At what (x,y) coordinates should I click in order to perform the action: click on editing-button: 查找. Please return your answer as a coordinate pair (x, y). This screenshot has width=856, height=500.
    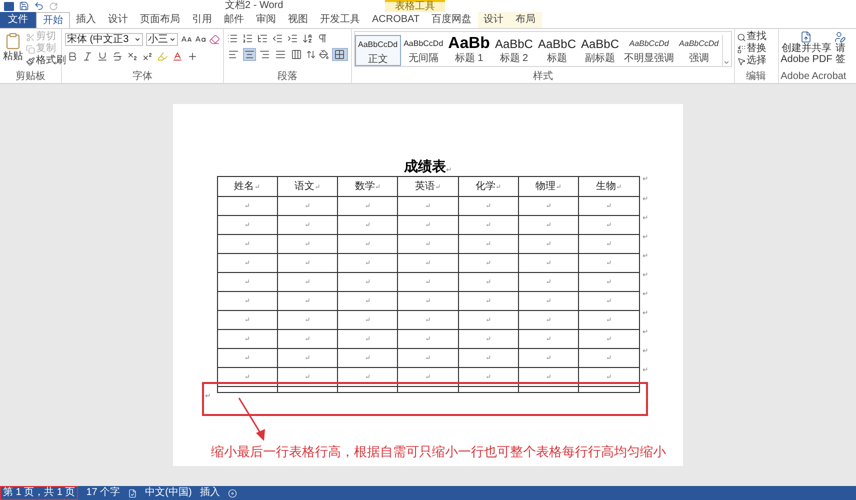
    Looking at the image, I should click on (756, 37).